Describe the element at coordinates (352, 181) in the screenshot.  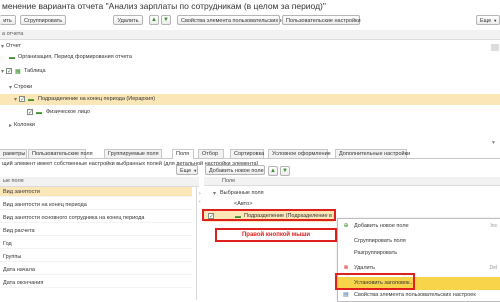
I see `selected-fields-header: Поле` at that location.